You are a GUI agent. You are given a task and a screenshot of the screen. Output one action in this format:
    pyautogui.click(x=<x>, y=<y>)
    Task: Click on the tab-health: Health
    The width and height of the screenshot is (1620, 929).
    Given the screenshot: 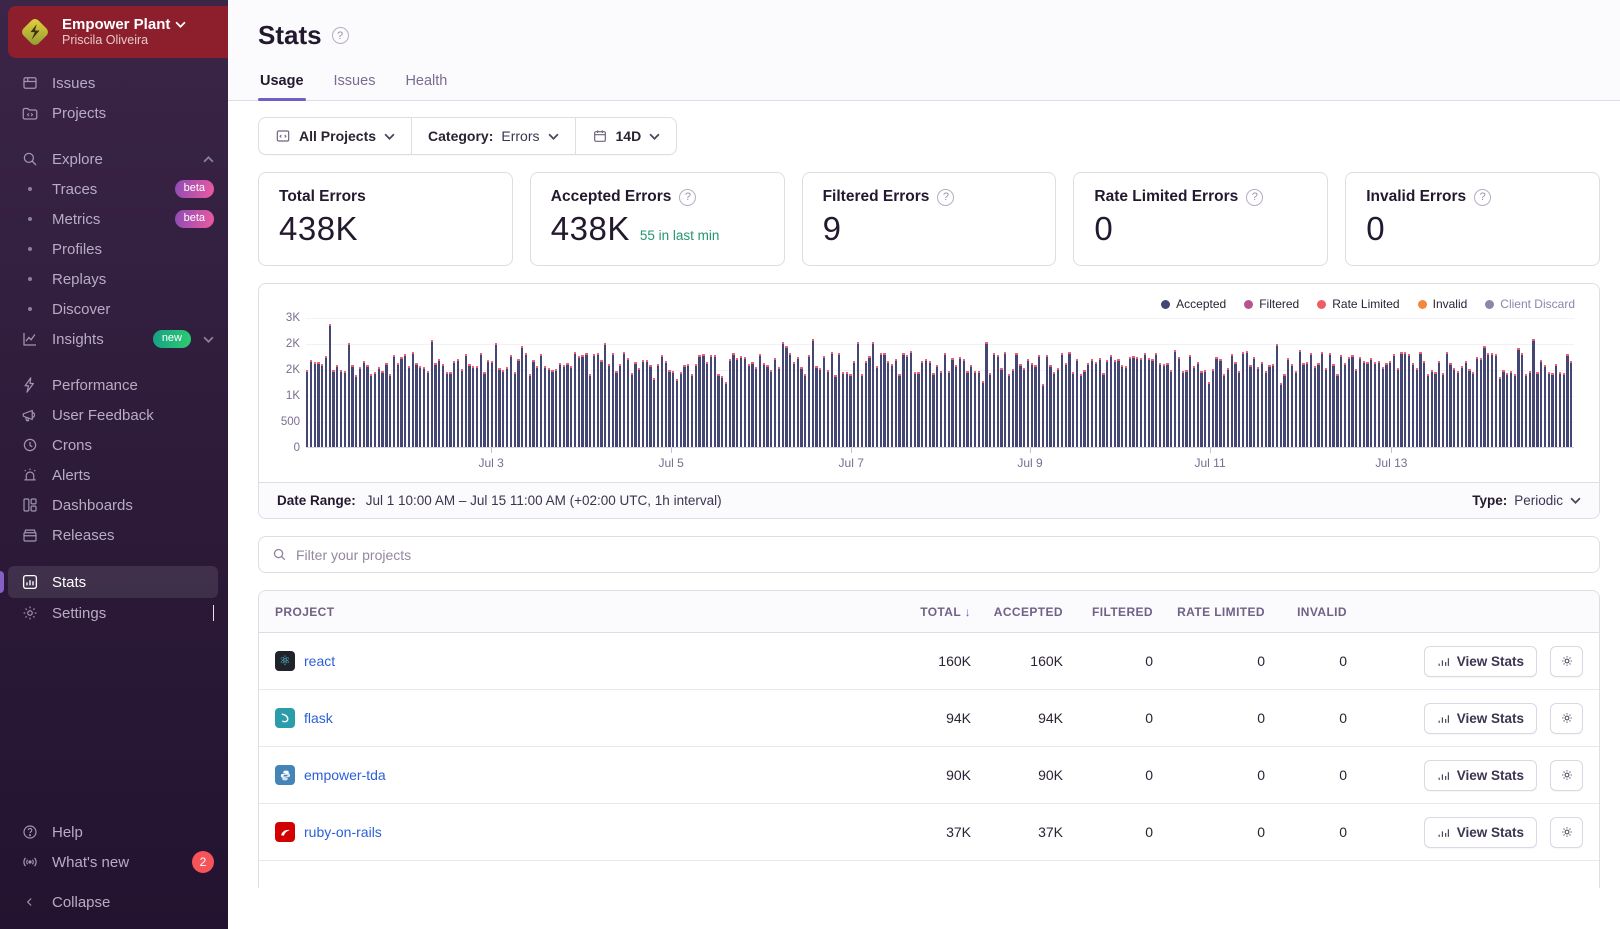 What is the action you would take?
    pyautogui.click(x=426, y=86)
    